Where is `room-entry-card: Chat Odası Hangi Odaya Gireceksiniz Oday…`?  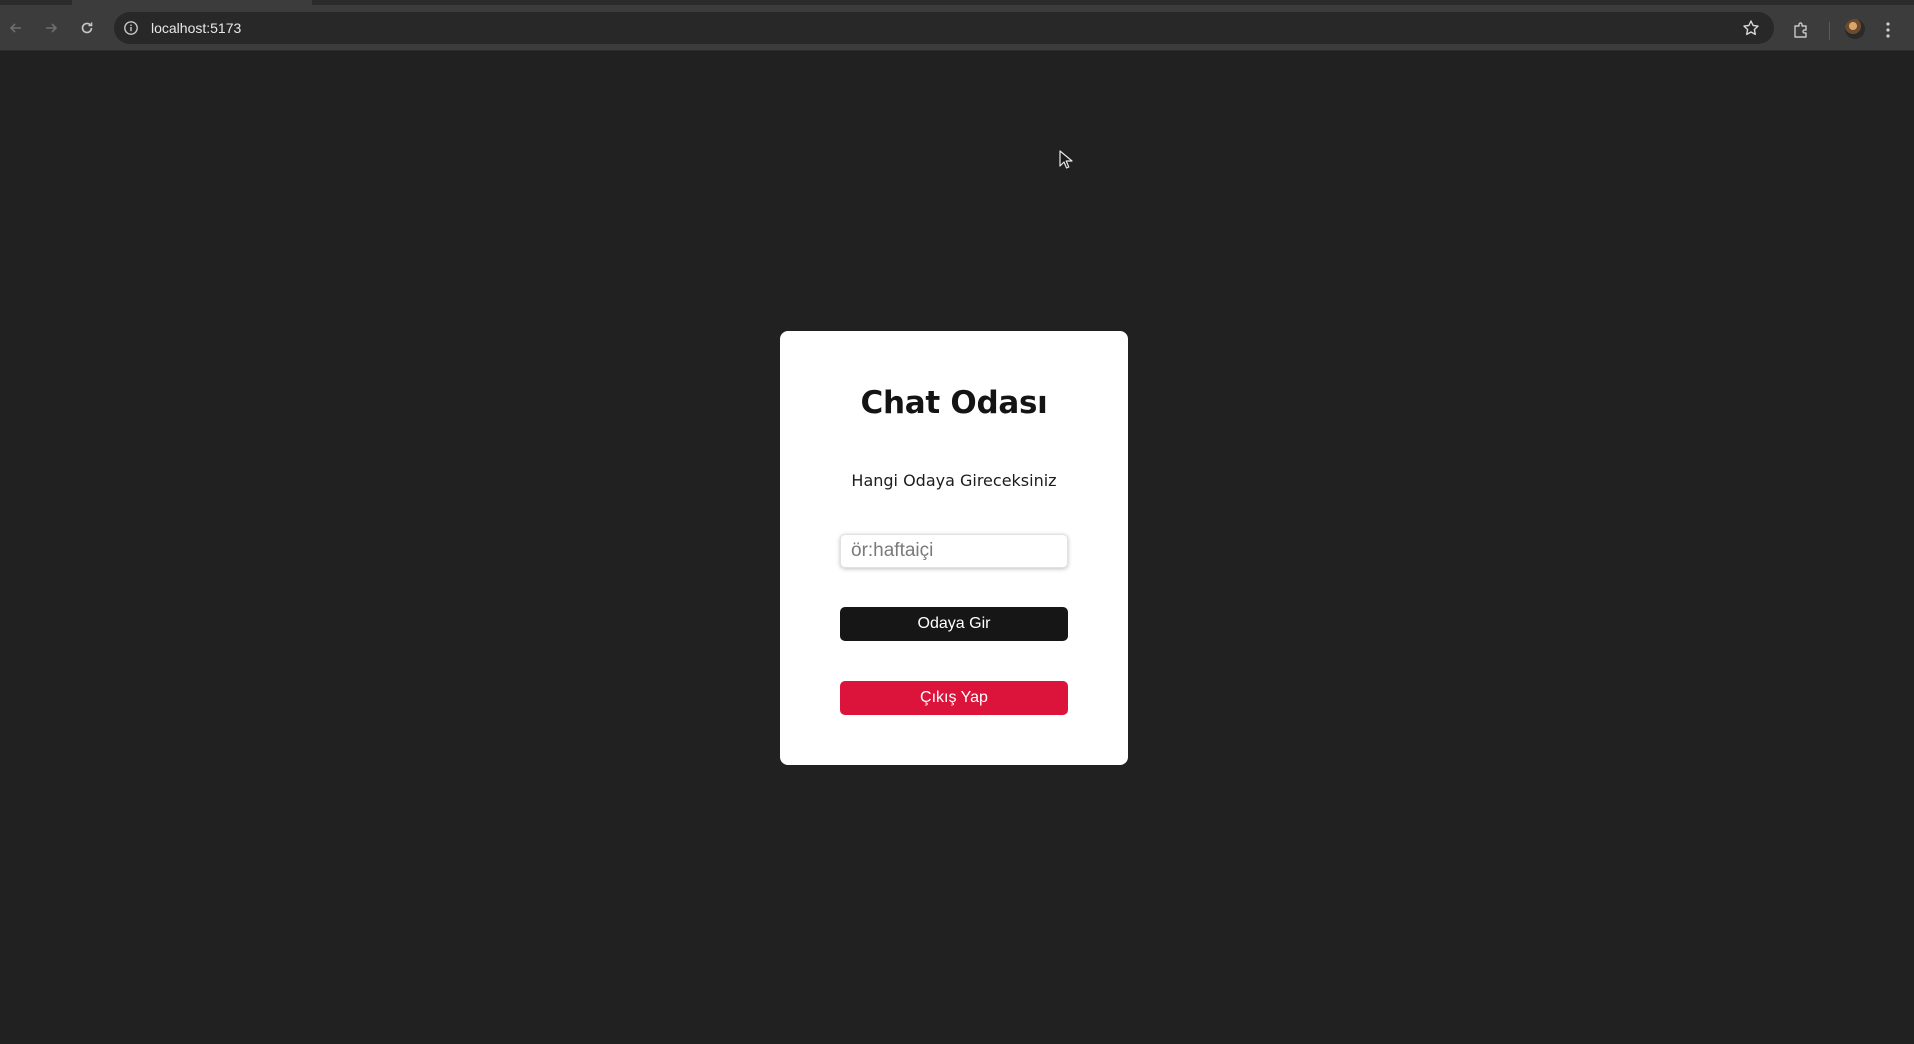 room-entry-card: Chat Odası Hangi Odaya Gireceksiniz Oday… is located at coordinates (954, 548).